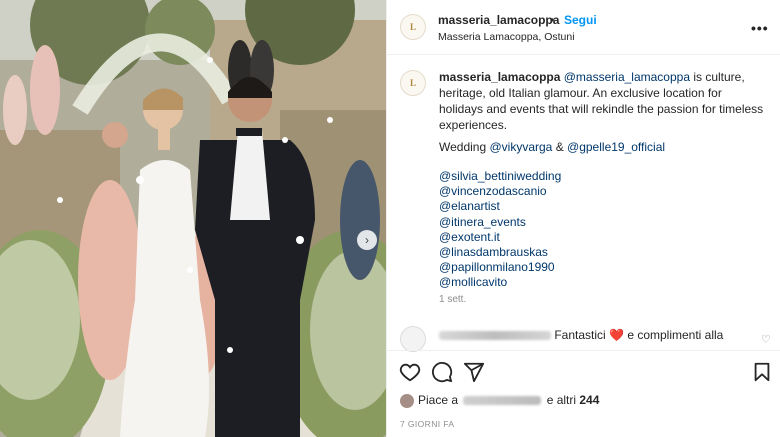 This screenshot has height=437, width=780. What do you see at coordinates (506, 37) in the screenshot?
I see `location-link: Masseria Lamacoppa, Ostuni` at bounding box center [506, 37].